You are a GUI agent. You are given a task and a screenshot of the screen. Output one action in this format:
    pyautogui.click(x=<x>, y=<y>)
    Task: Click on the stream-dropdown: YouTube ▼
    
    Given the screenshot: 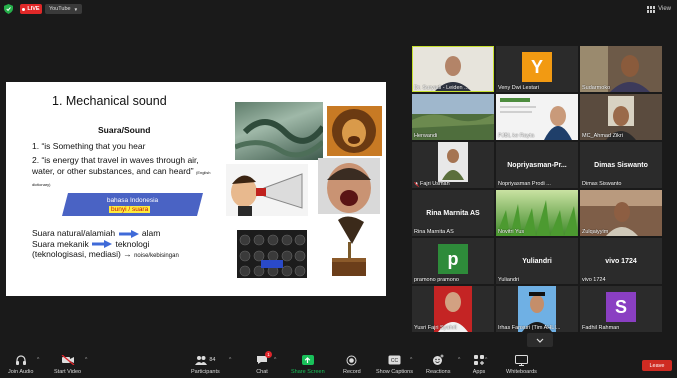 What is the action you would take?
    pyautogui.click(x=63, y=9)
    